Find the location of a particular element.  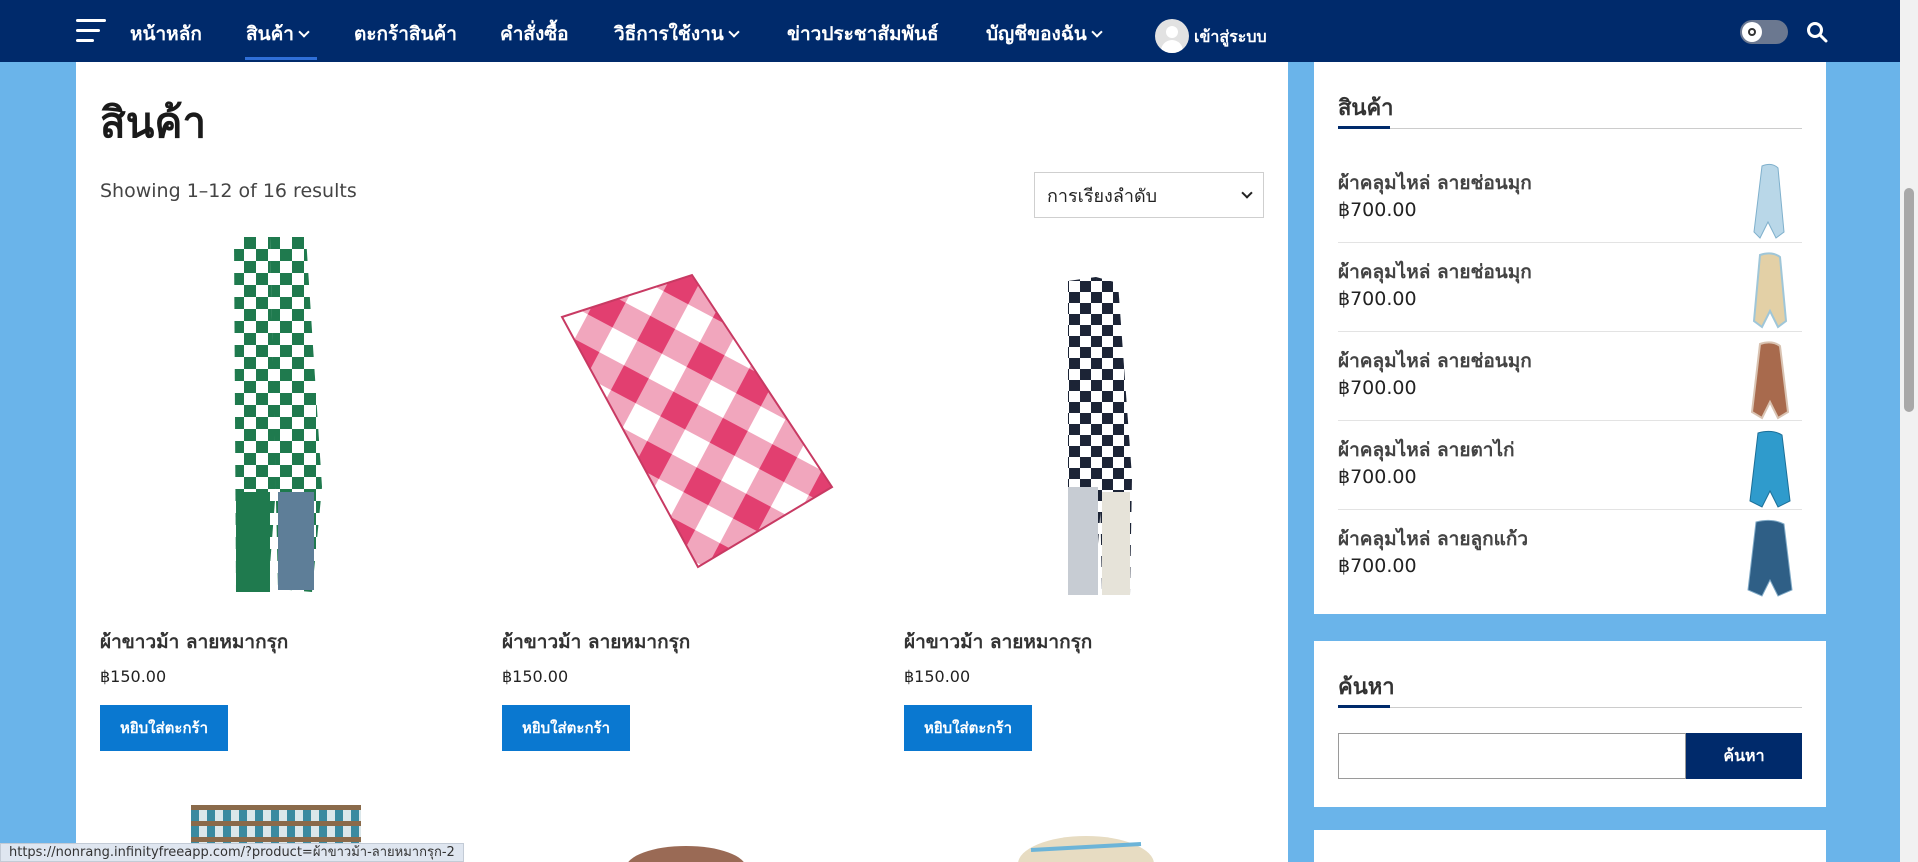

nav-item-news: ข่าวประชาสัมพันธ์ is located at coordinates (863, 34).